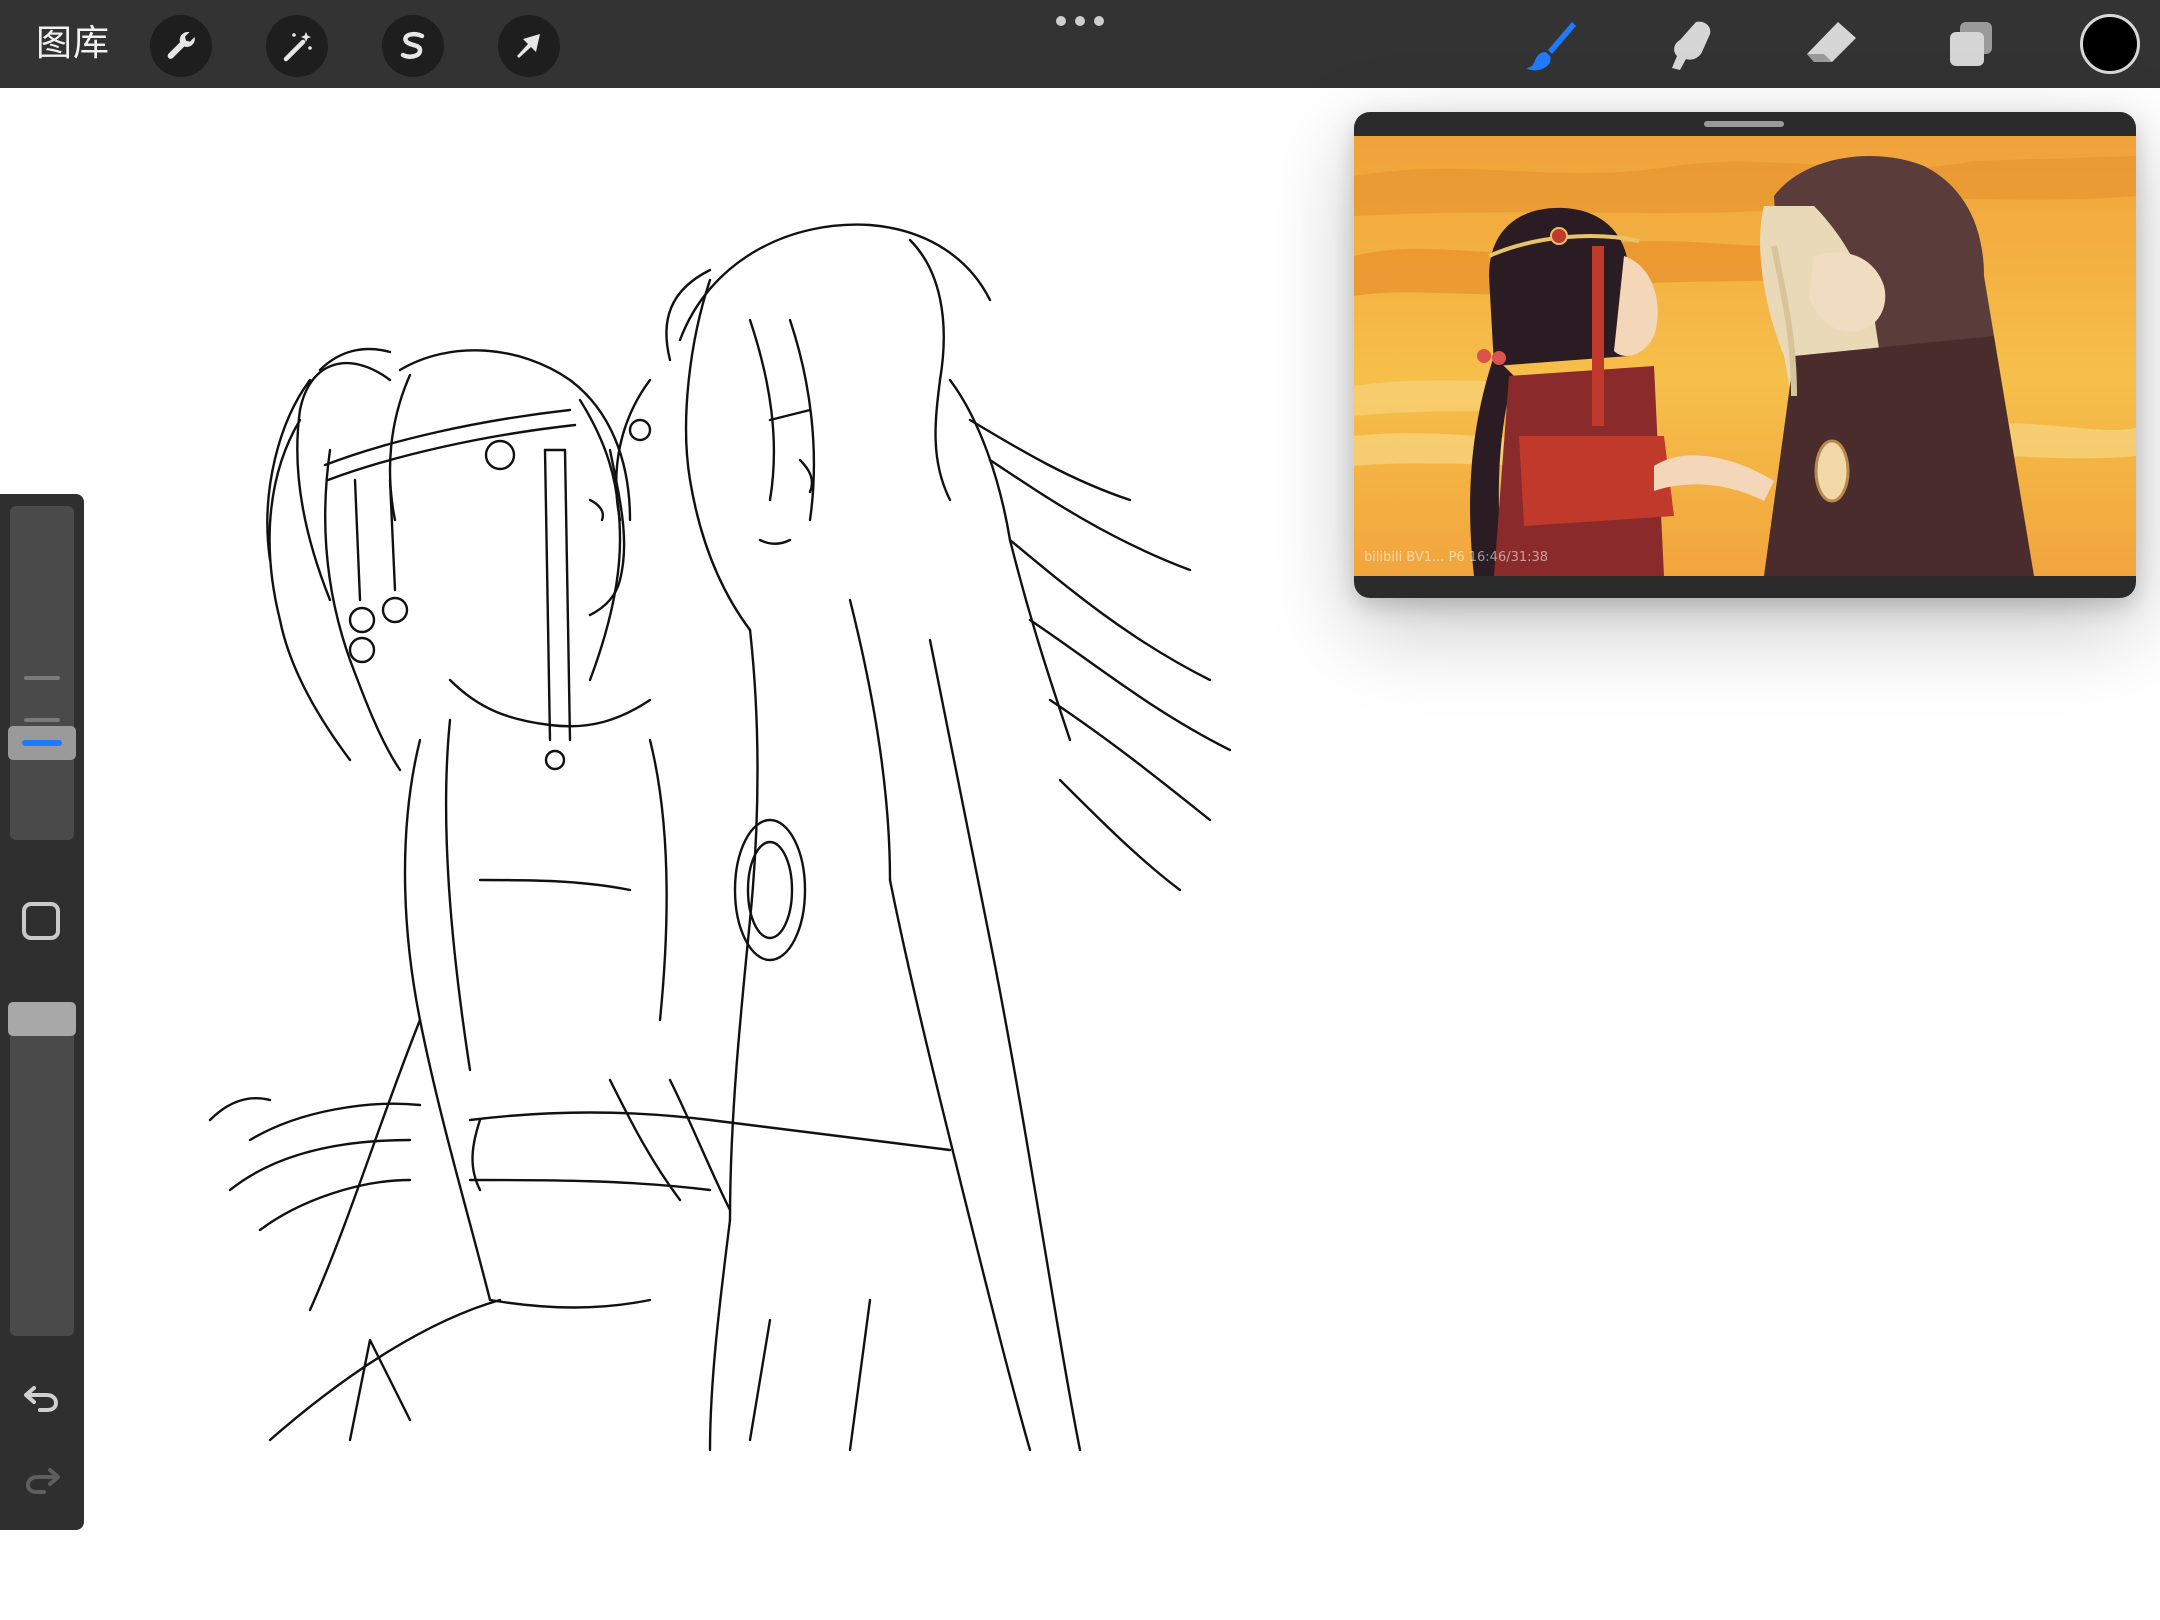 This screenshot has width=2160, height=1620. I want to click on brush-size-thumb, so click(42, 743).